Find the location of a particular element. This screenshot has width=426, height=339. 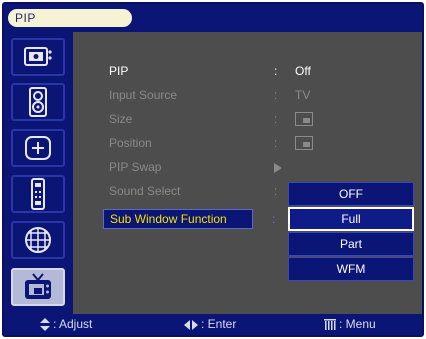

size-label: Size is located at coordinates (121, 119).